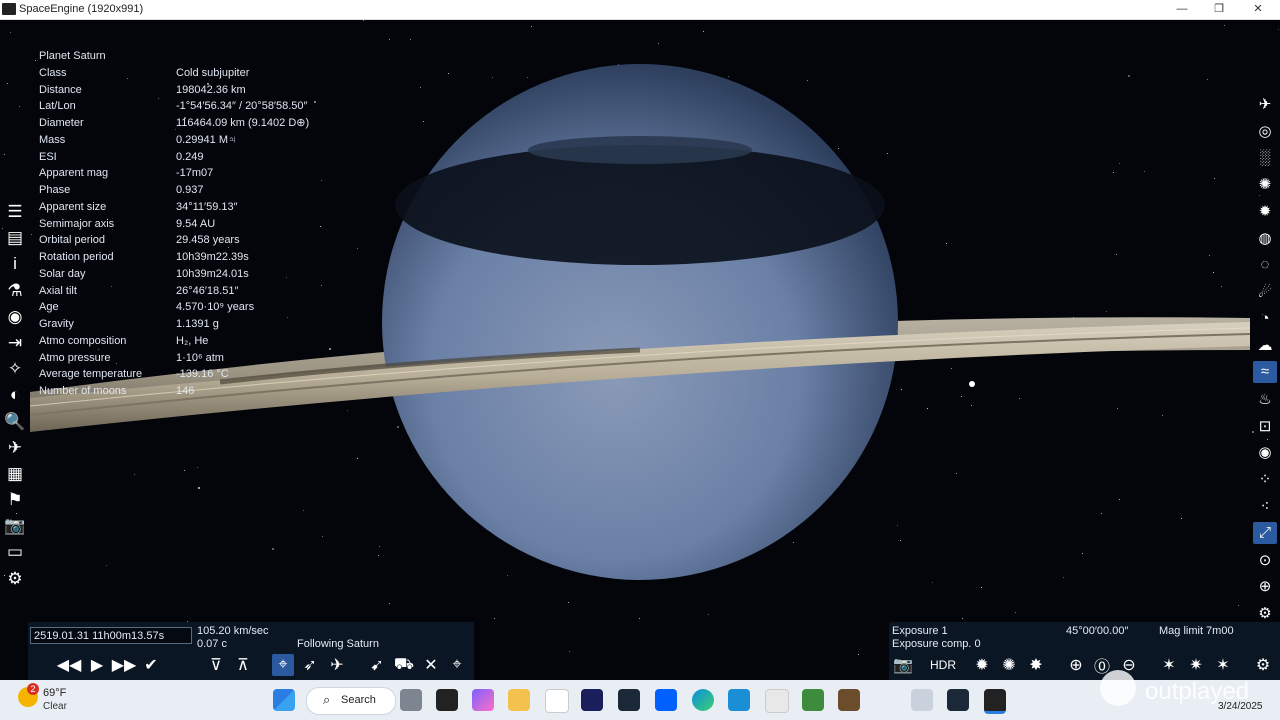 The image size is (1280, 720). I want to click on zoom-in-icon: ⊕, so click(1076, 665).